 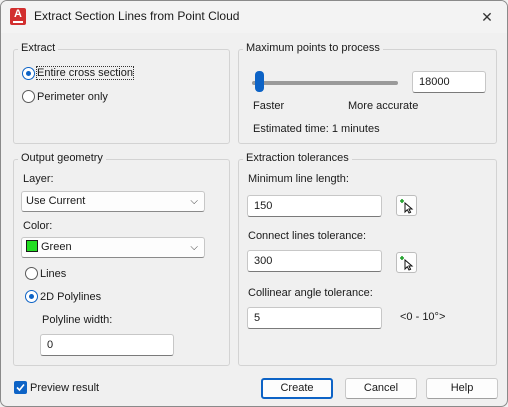 I want to click on estimated-time-label: Estimated time: 1 minutes, so click(x=316, y=129).